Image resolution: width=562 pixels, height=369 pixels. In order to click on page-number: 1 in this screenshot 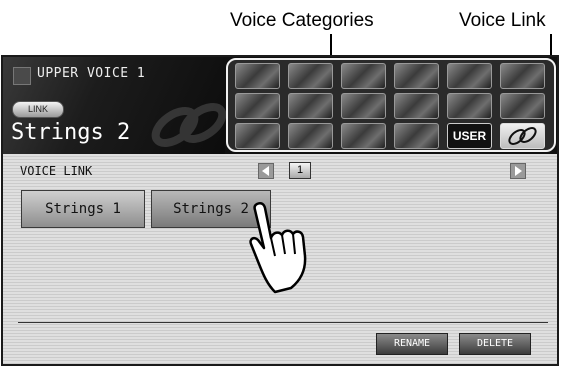, I will do `click(300, 170)`.